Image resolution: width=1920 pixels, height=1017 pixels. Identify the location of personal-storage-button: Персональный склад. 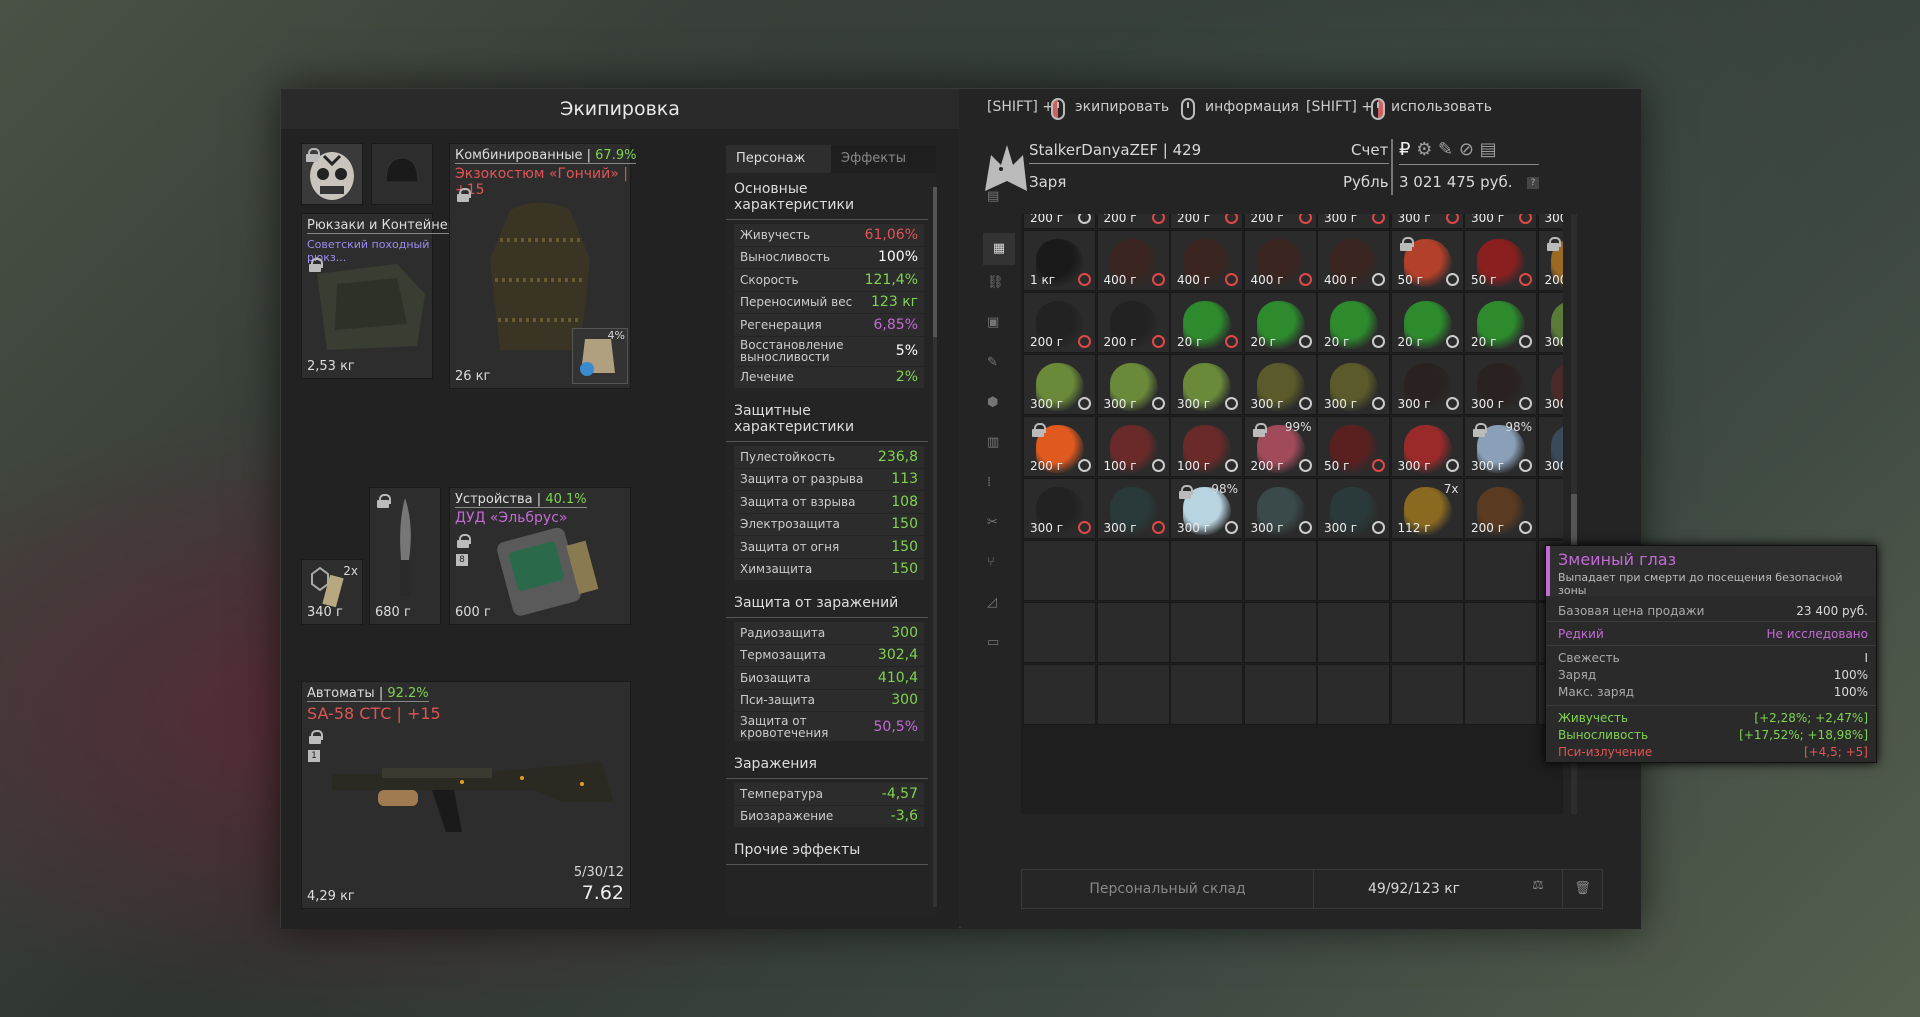
(1168, 889).